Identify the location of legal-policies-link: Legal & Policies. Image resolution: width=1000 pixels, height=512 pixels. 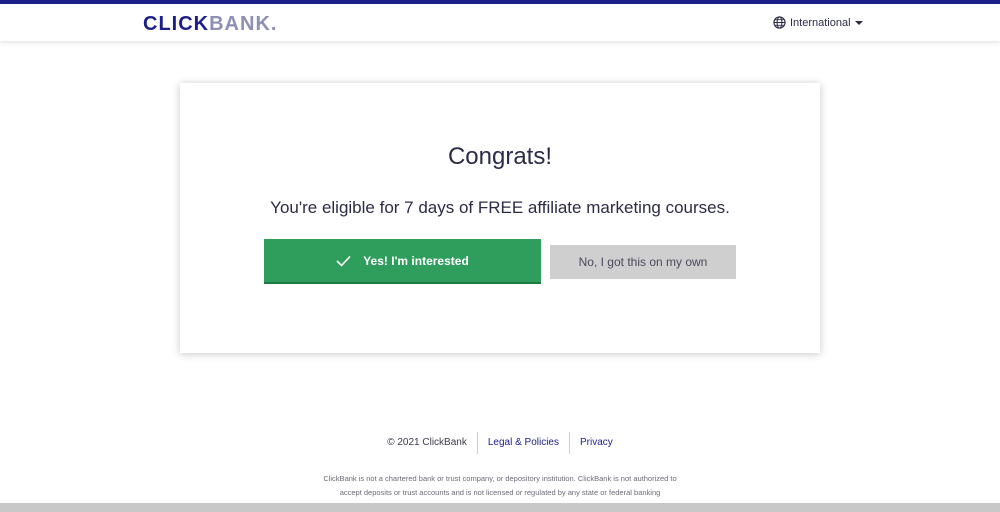
(523, 442).